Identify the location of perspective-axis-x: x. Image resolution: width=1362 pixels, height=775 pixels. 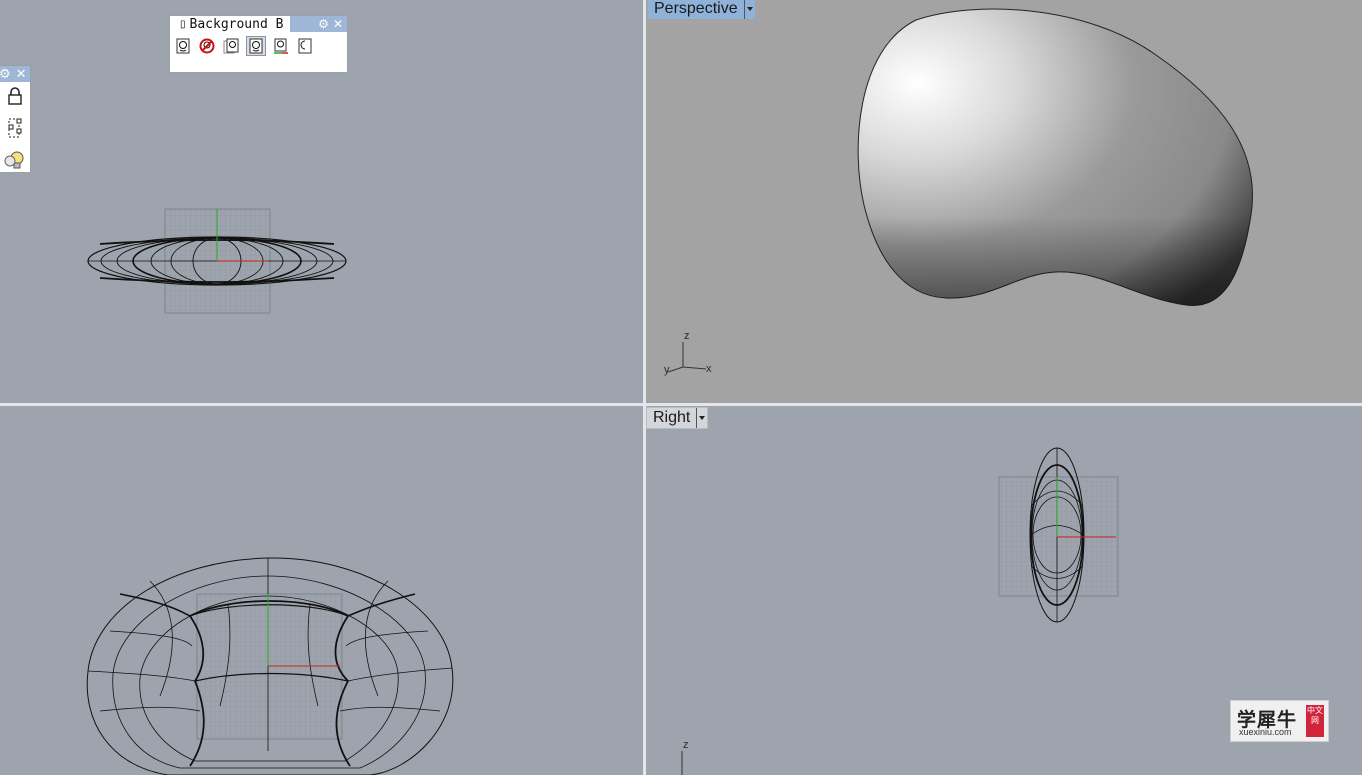
(709, 369).